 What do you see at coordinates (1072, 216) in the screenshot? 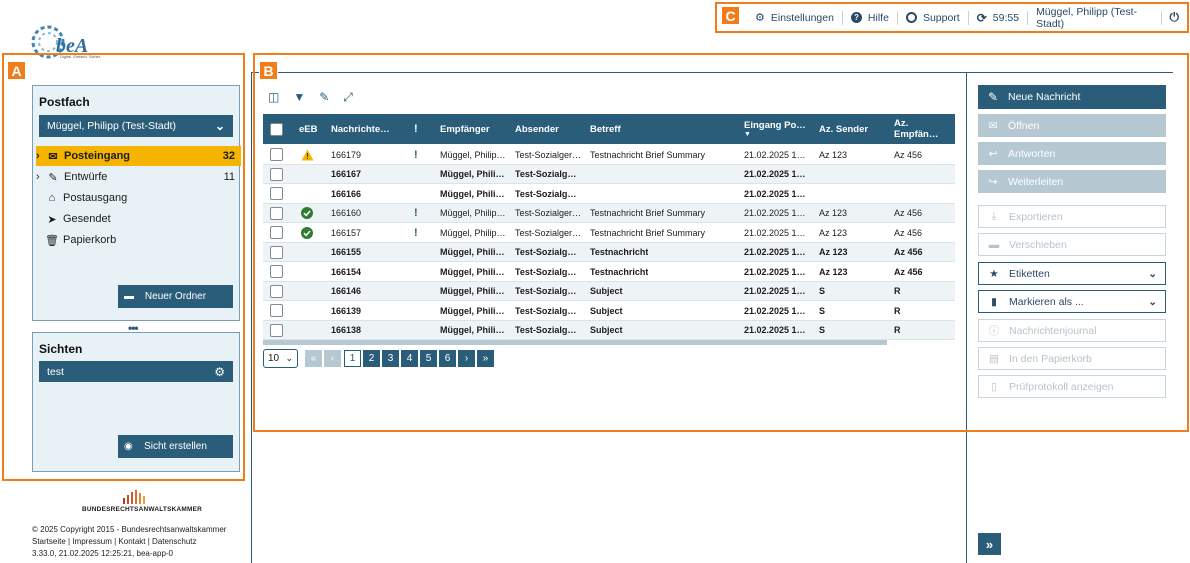
I see `export-button: ⤓ Exportieren` at bounding box center [1072, 216].